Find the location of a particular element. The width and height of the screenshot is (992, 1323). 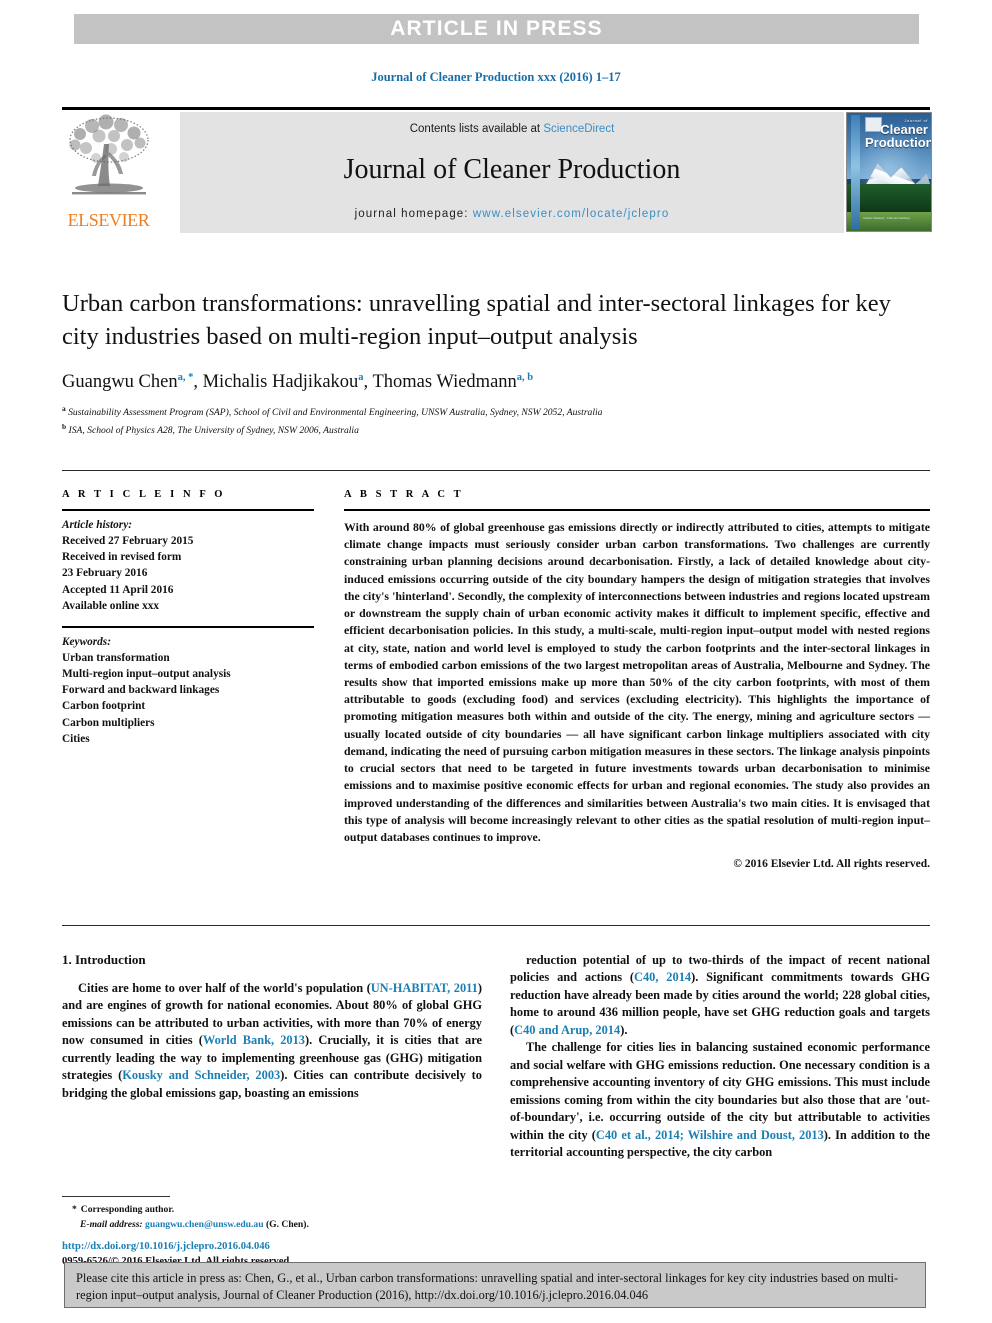

citation-link: Kousky and Schneider, 2003 is located at coordinates (201, 1075).